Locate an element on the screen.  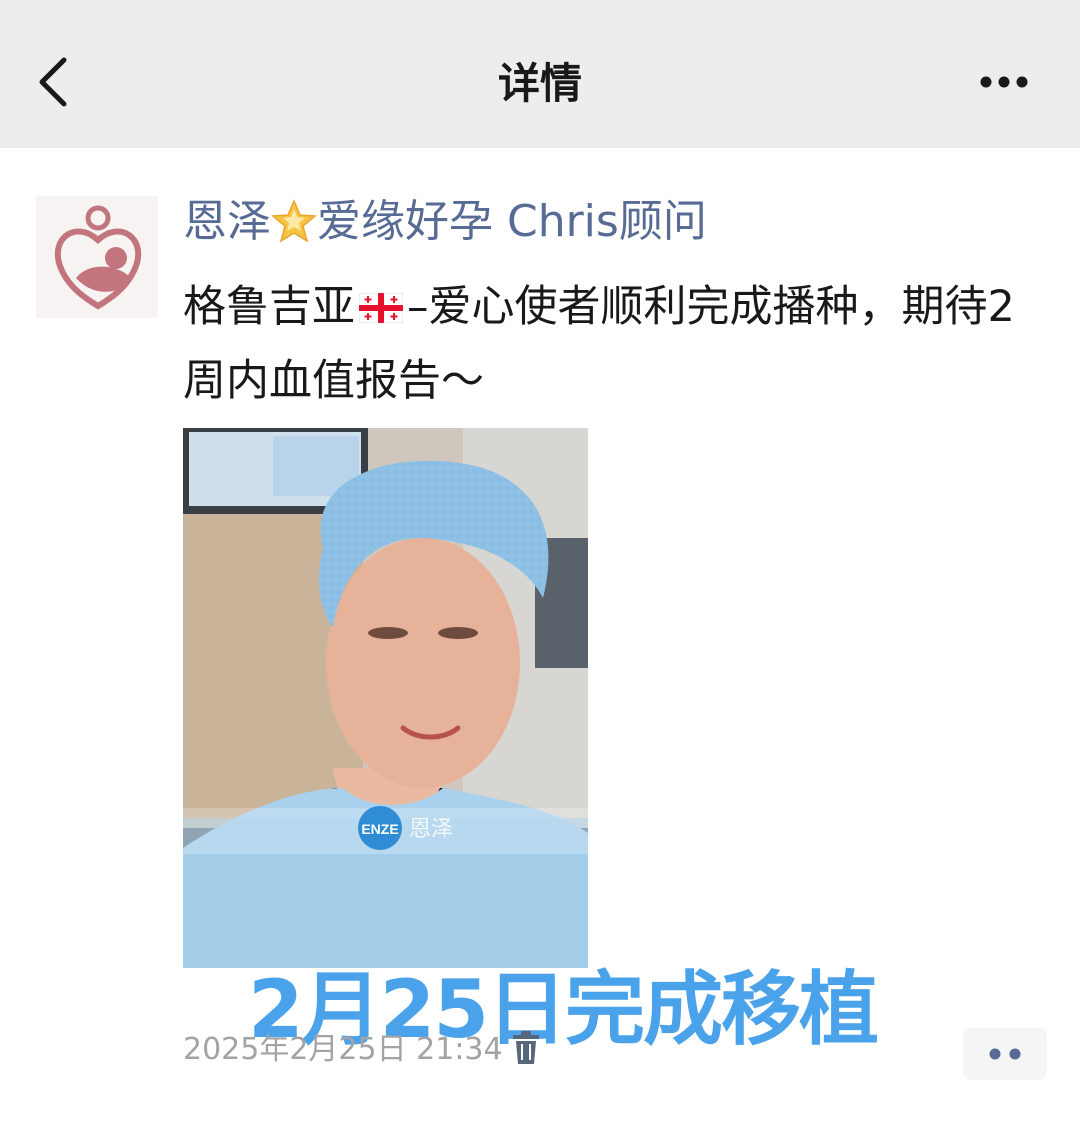
two-dots-icon is located at coordinates (1005, 1054).